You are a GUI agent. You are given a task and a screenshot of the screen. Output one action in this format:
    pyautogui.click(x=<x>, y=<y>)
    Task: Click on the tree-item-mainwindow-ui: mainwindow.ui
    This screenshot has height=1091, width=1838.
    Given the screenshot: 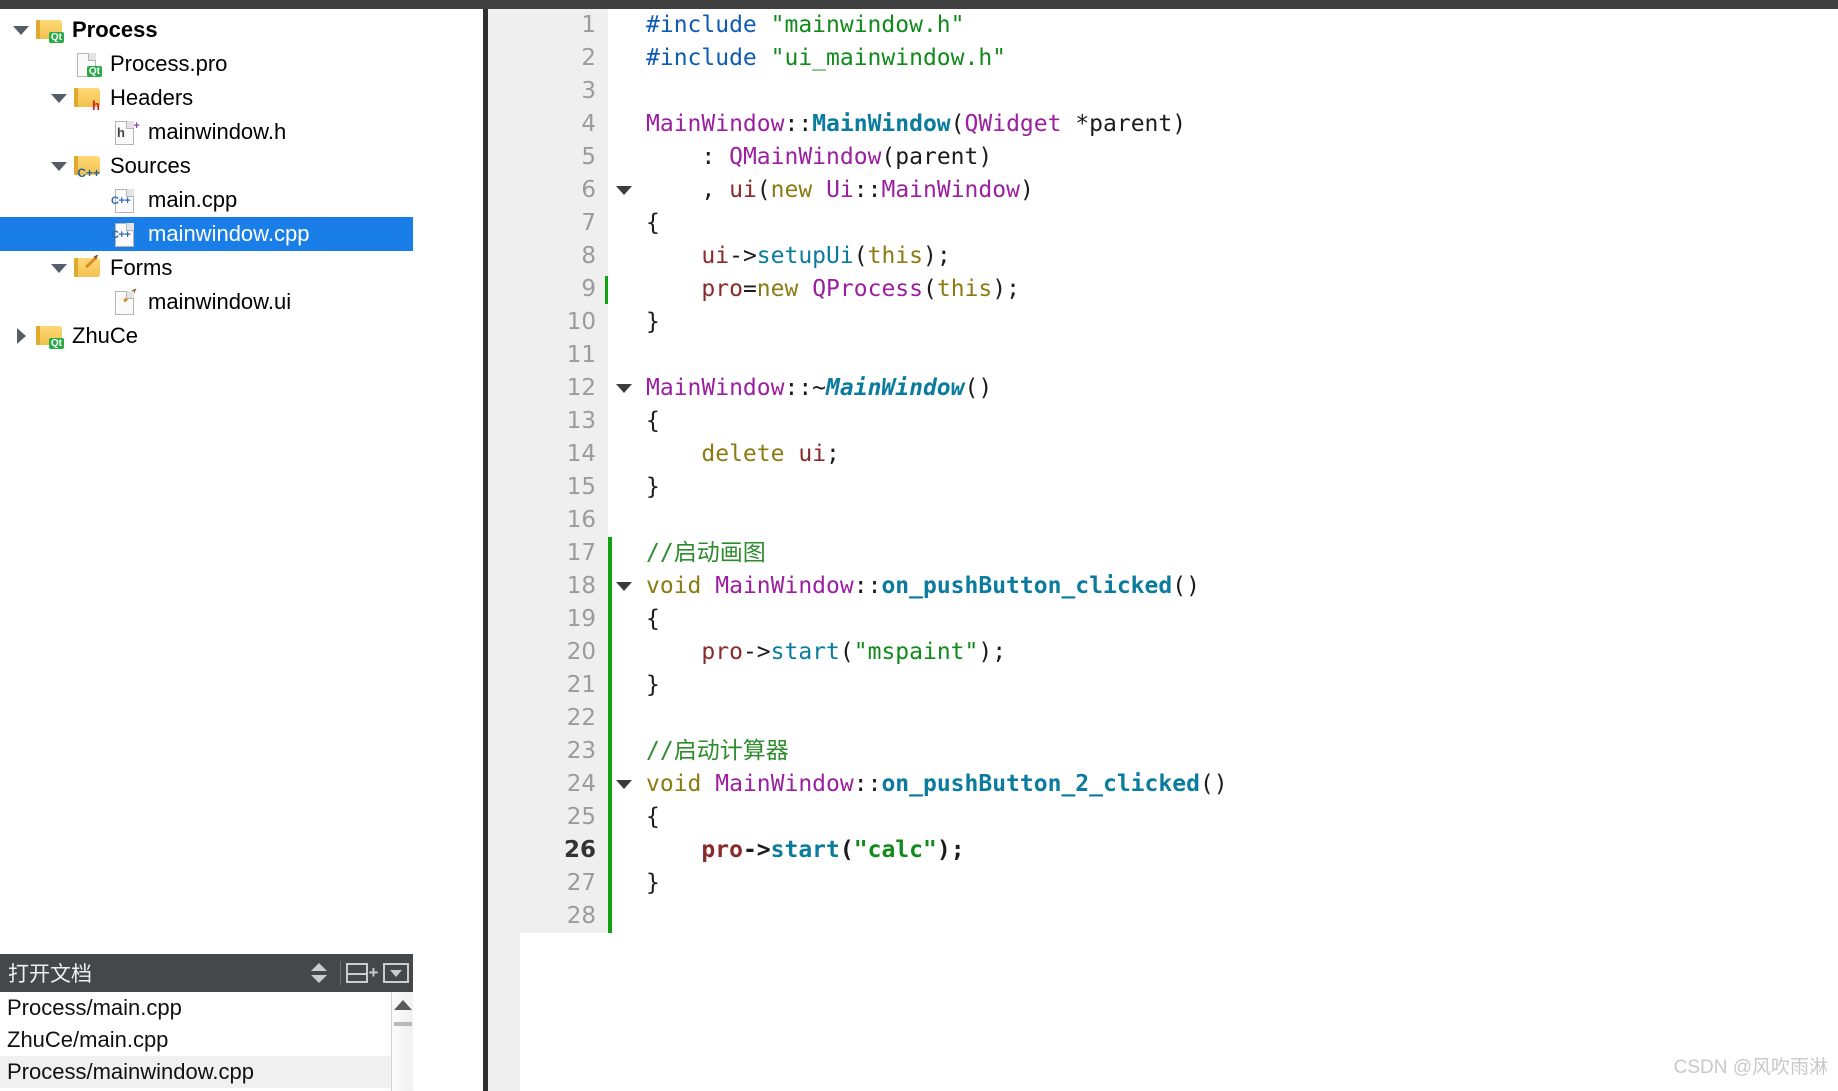 What is the action you would take?
    pyautogui.click(x=206, y=302)
    